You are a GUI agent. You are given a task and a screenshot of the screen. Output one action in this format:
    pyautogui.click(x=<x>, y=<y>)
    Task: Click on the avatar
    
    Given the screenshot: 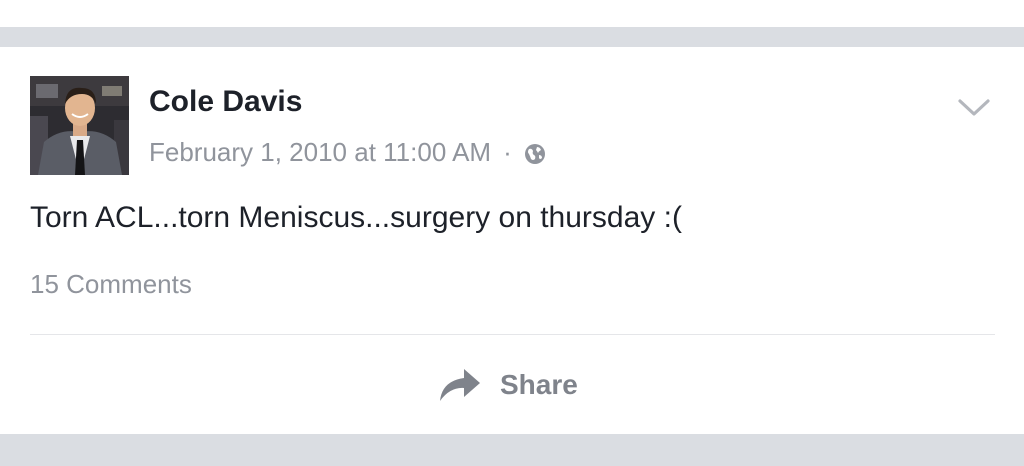 What is the action you would take?
    pyautogui.click(x=79, y=125)
    